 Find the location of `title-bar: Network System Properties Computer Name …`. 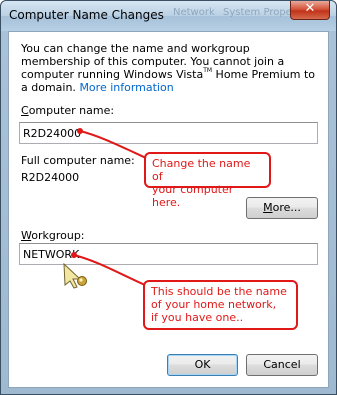

title-bar: Network System Properties Computer Name … is located at coordinates (168, 16).